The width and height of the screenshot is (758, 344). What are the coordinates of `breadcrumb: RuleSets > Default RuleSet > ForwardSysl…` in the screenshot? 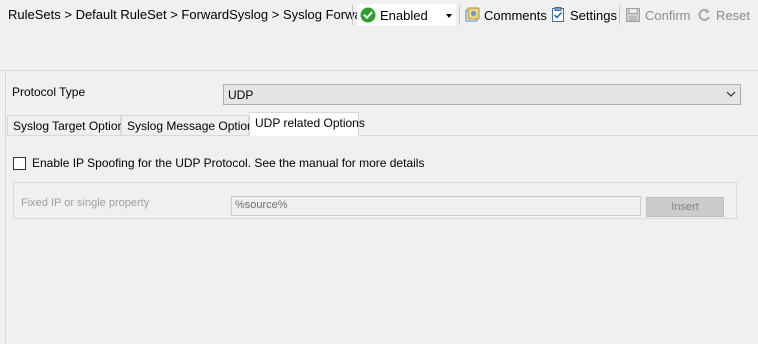 It's located at (199, 14).